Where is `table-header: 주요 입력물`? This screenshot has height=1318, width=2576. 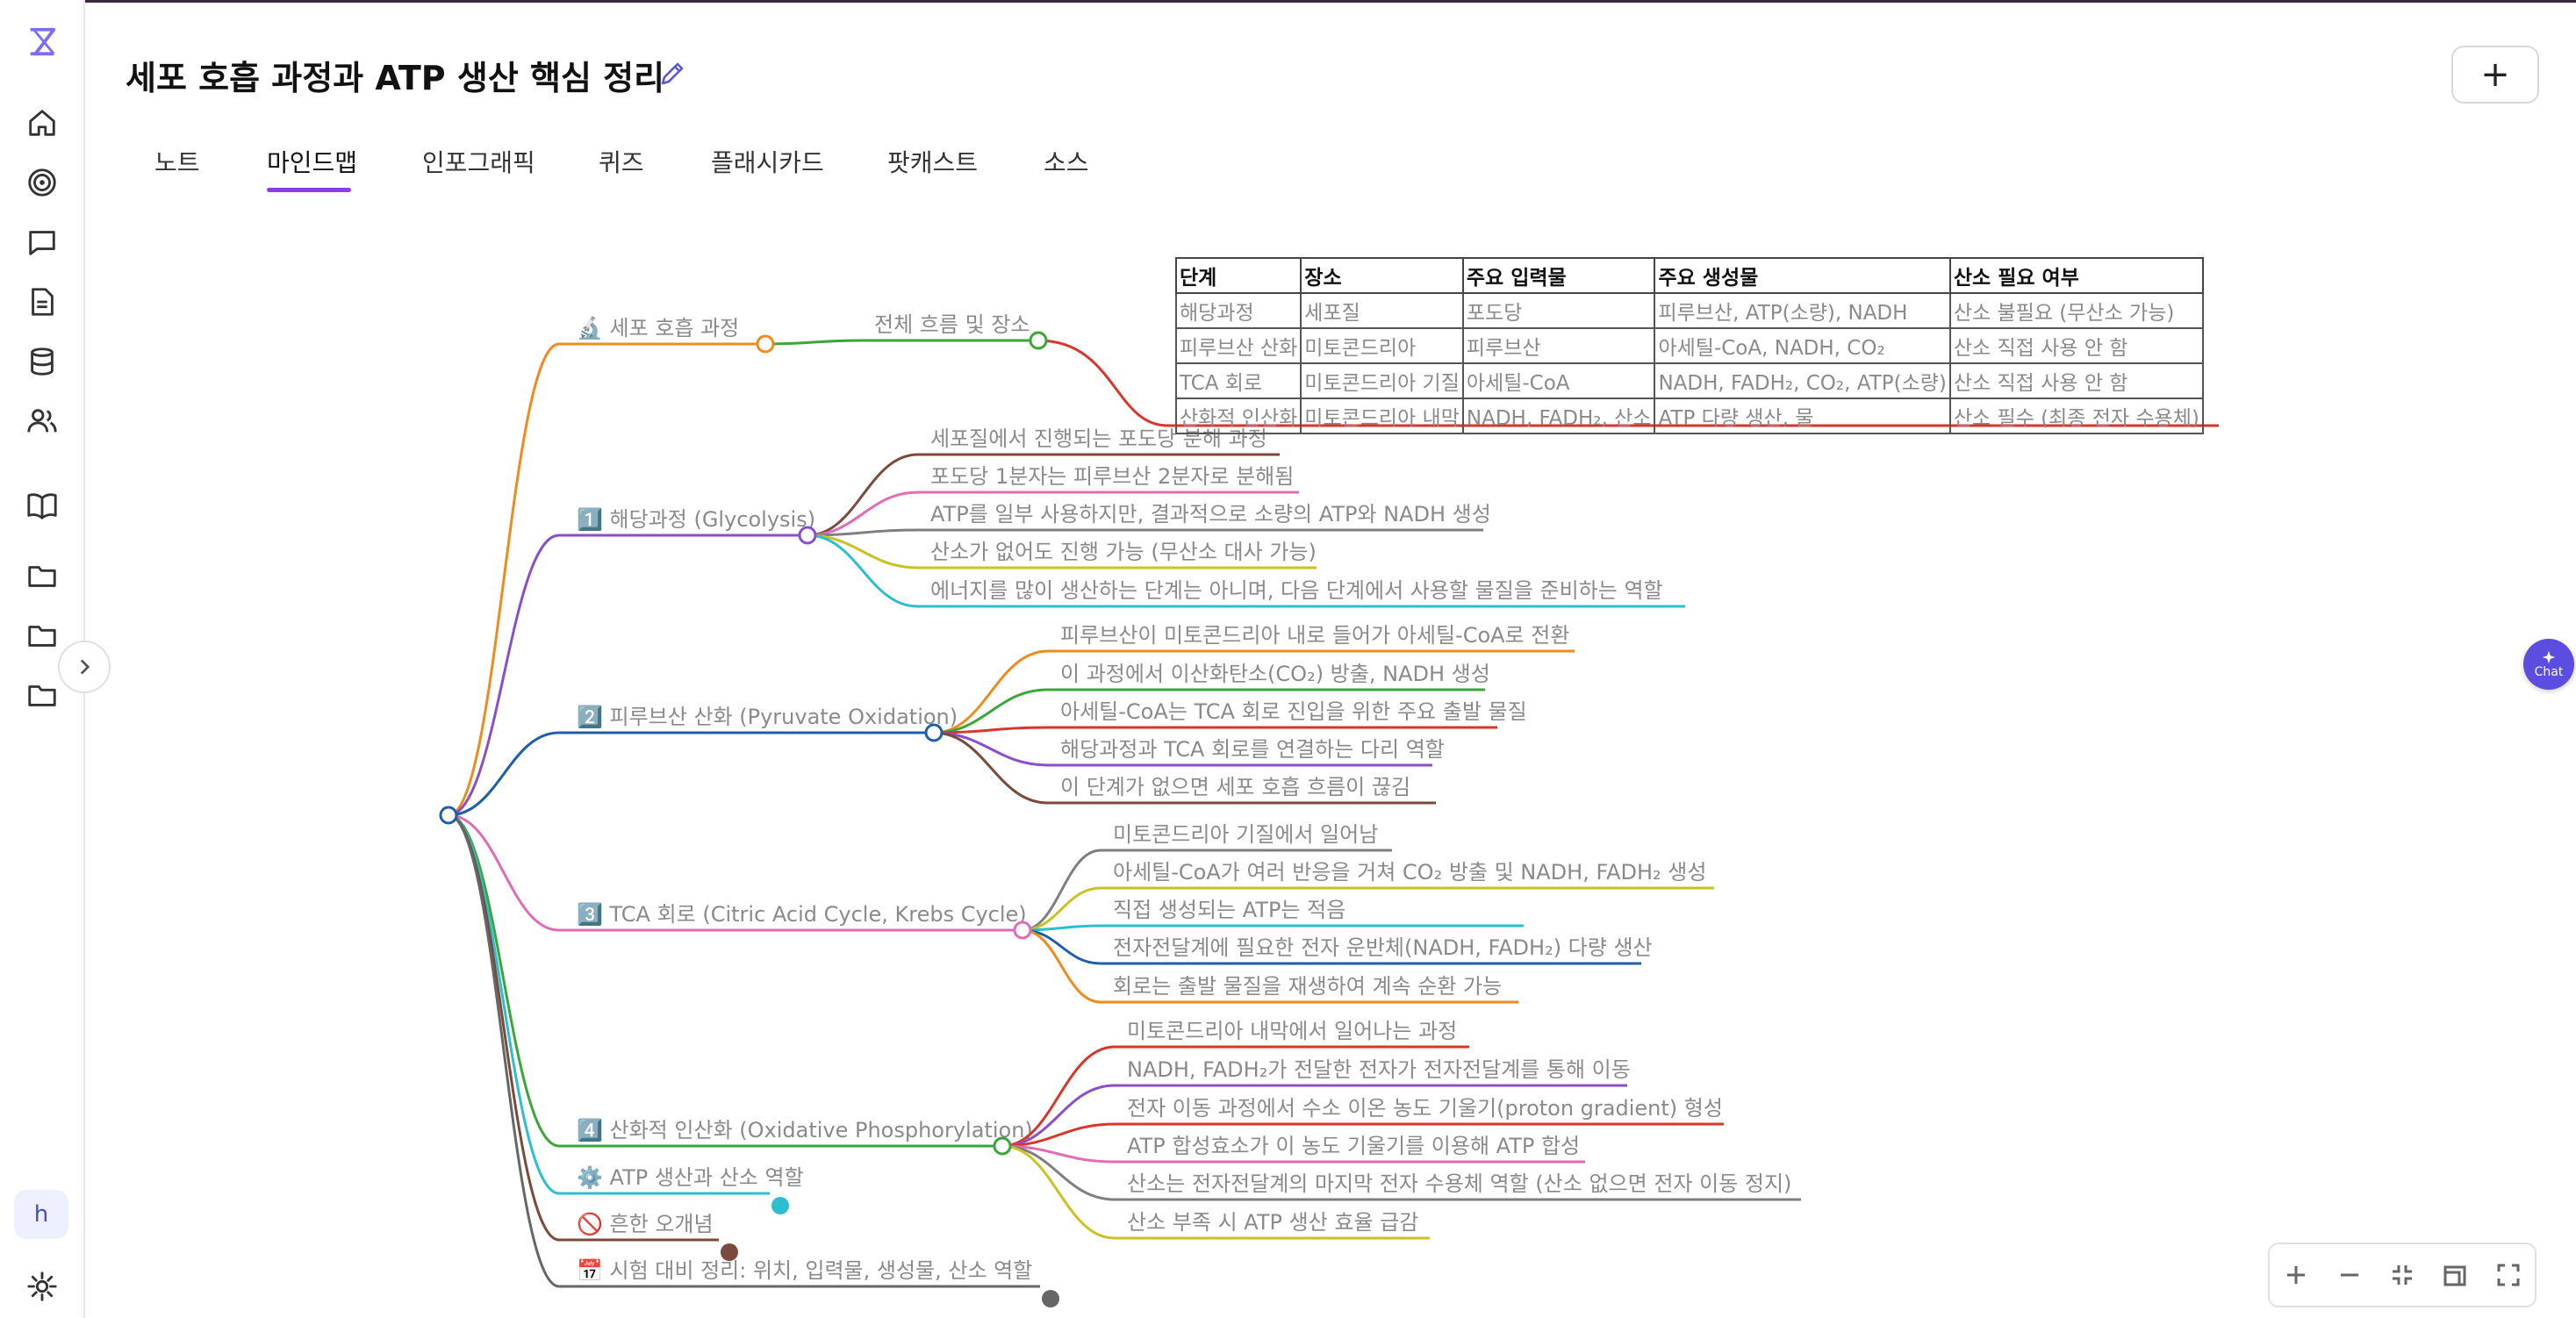
table-header: 주요 입력물 is located at coordinates (1558, 275).